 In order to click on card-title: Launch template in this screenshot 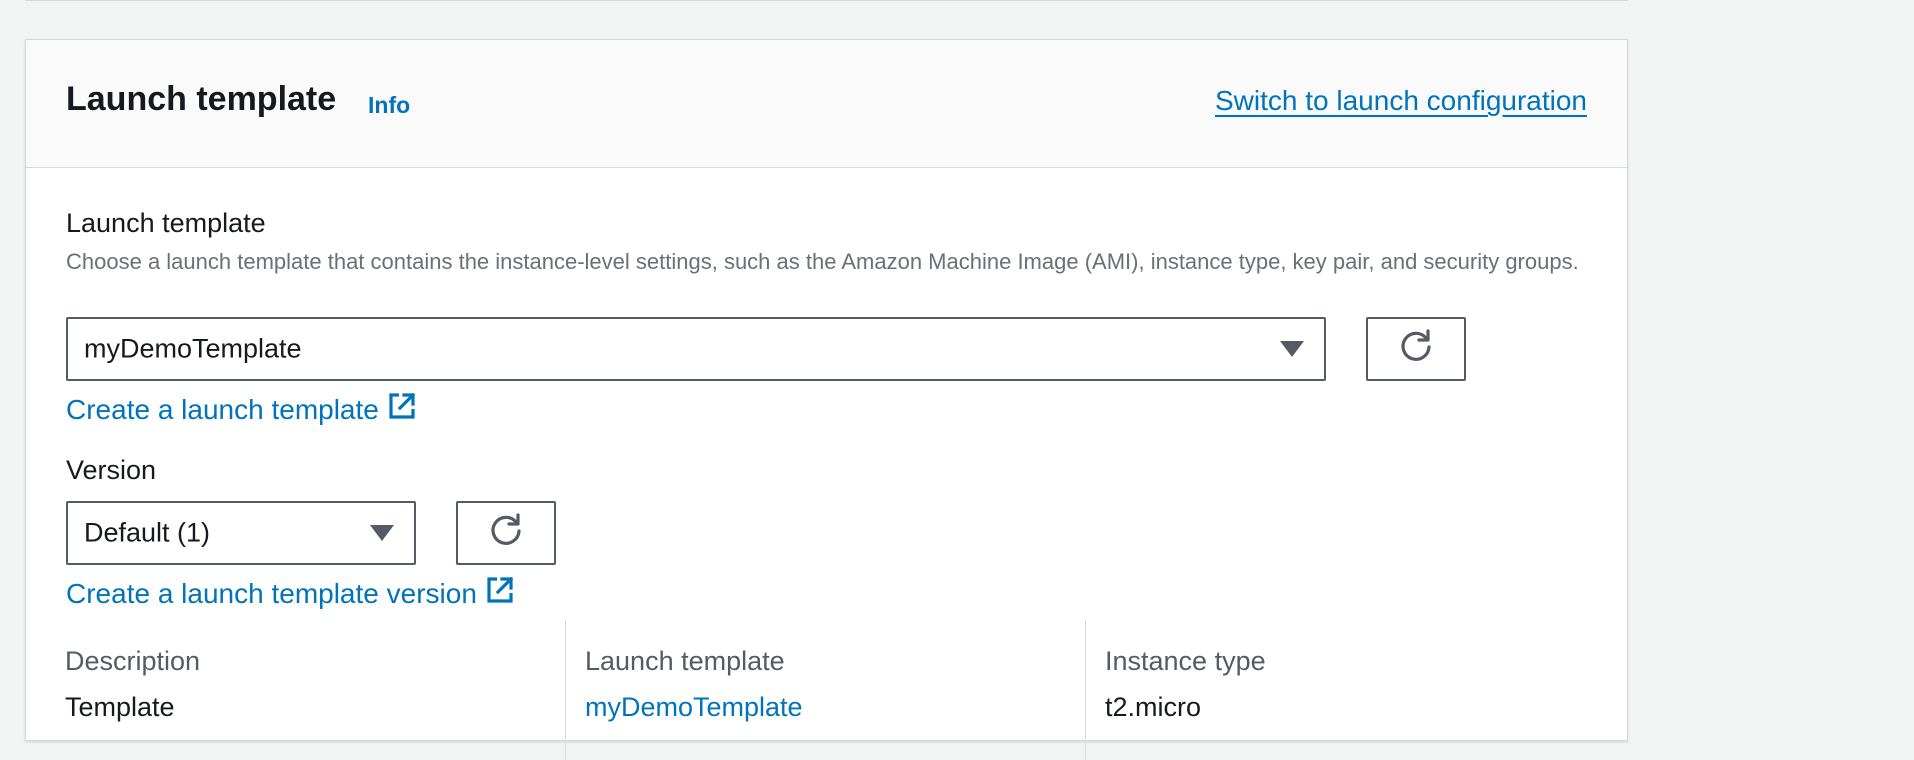, I will do `click(201, 99)`.